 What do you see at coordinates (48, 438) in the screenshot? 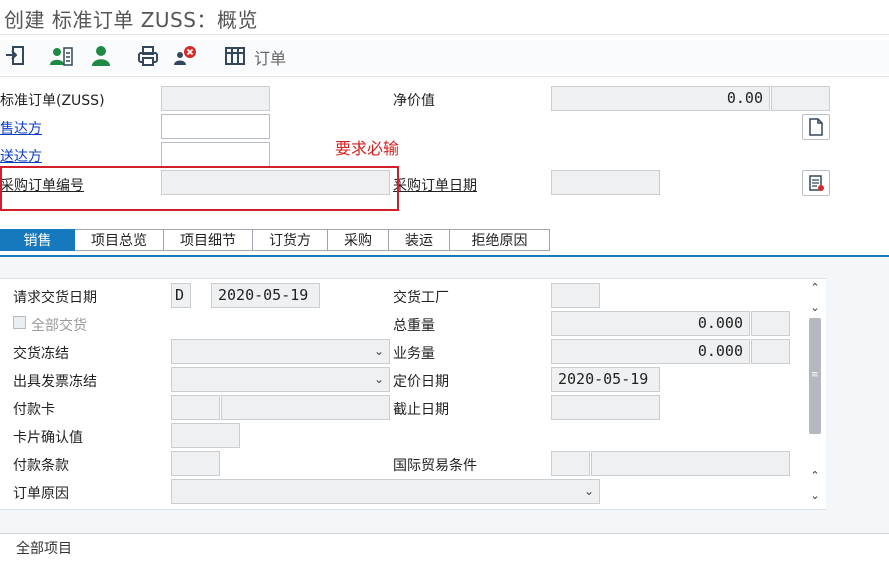
I see `card-verification-label: 卡片确认值` at bounding box center [48, 438].